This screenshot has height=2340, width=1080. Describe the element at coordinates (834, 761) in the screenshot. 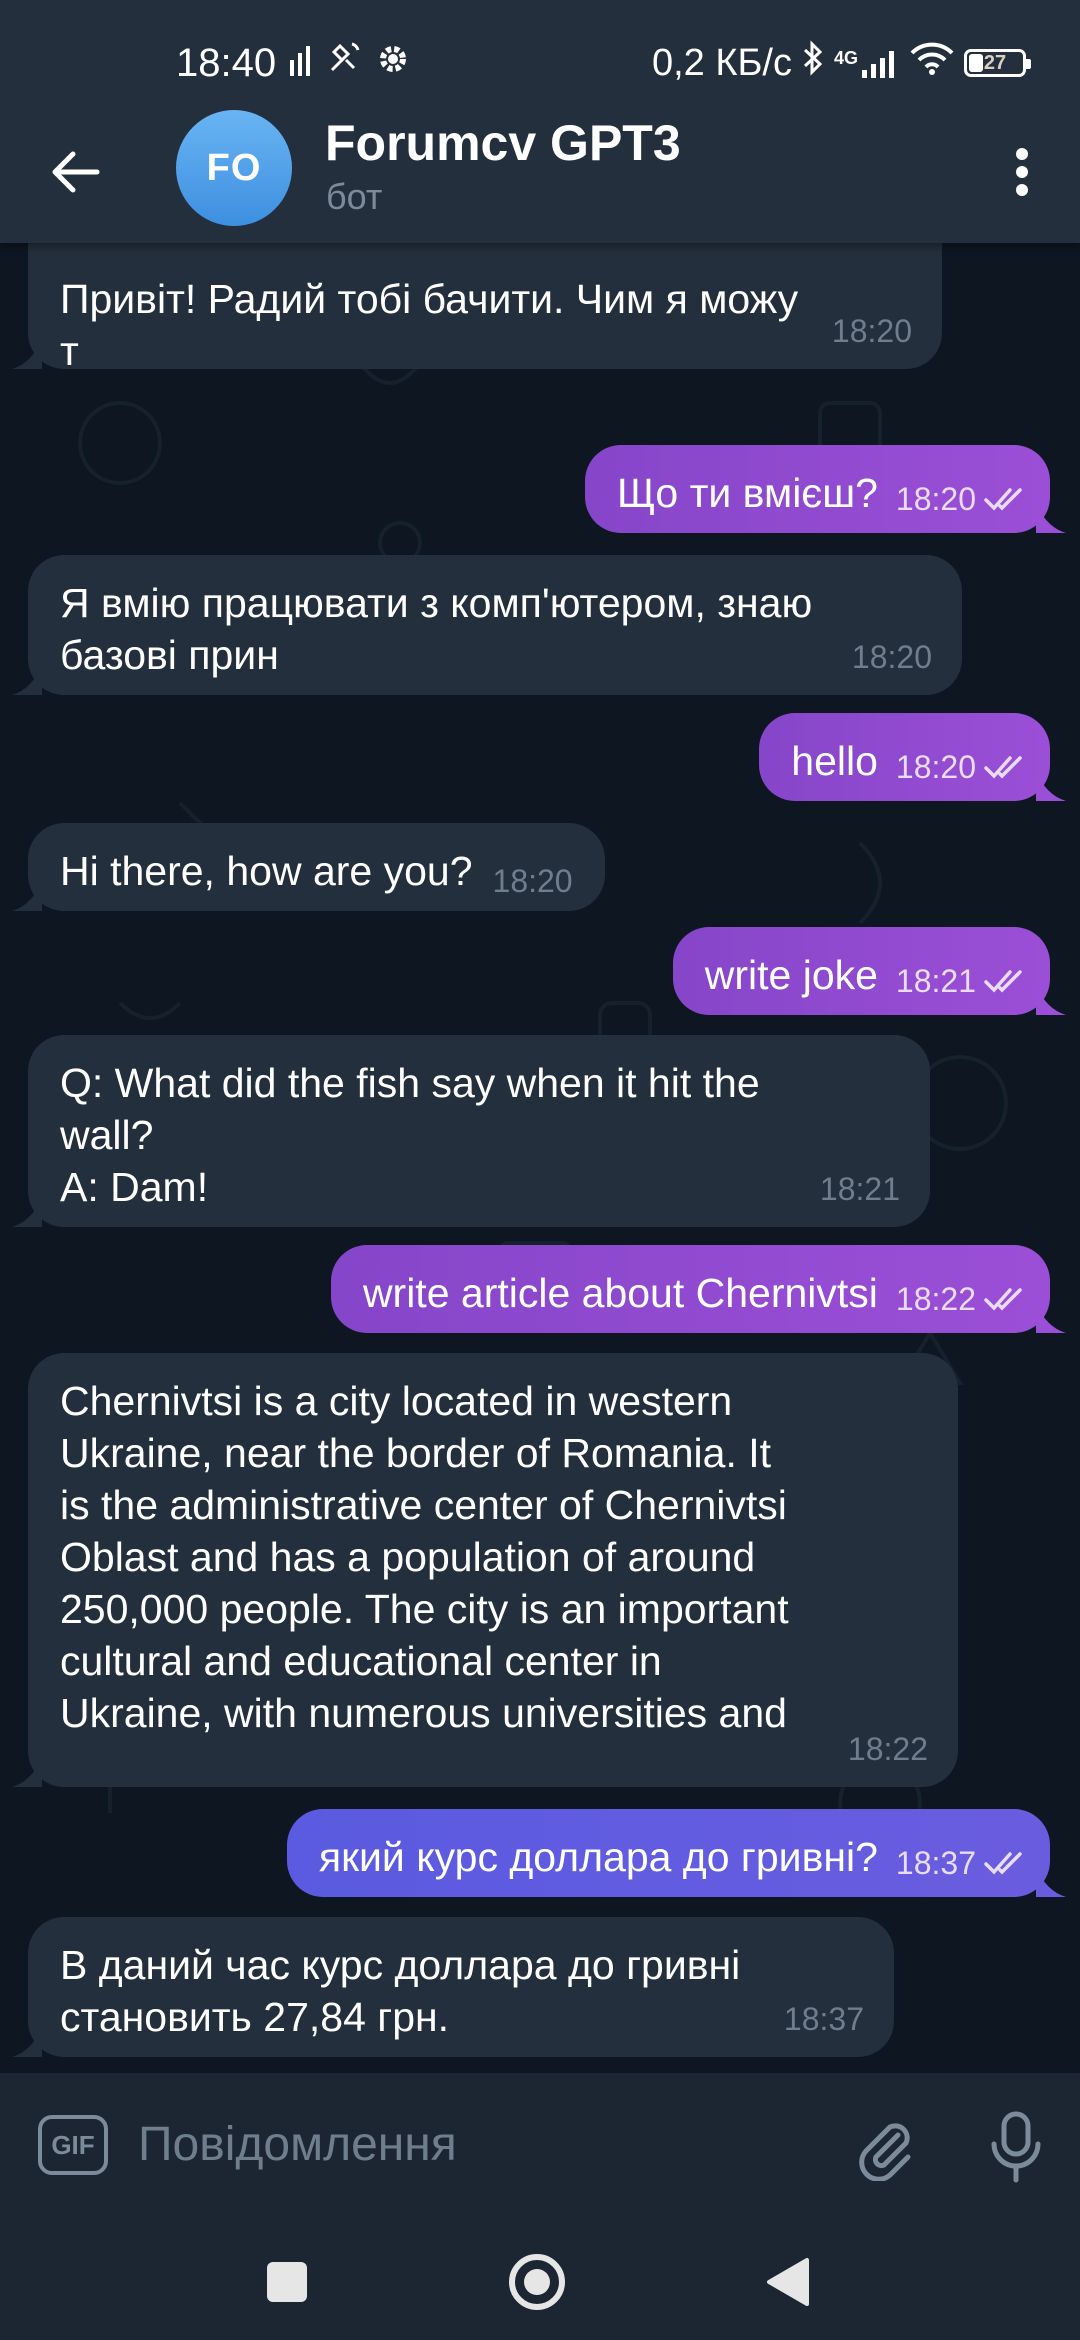

I see `message-text: hello` at that location.